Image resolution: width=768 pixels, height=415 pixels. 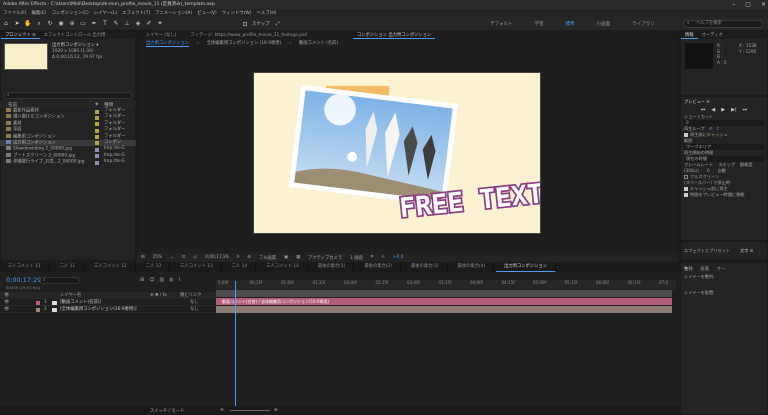 I want to click on timeline-tab: 三人コメント 14, so click(x=283, y=267).